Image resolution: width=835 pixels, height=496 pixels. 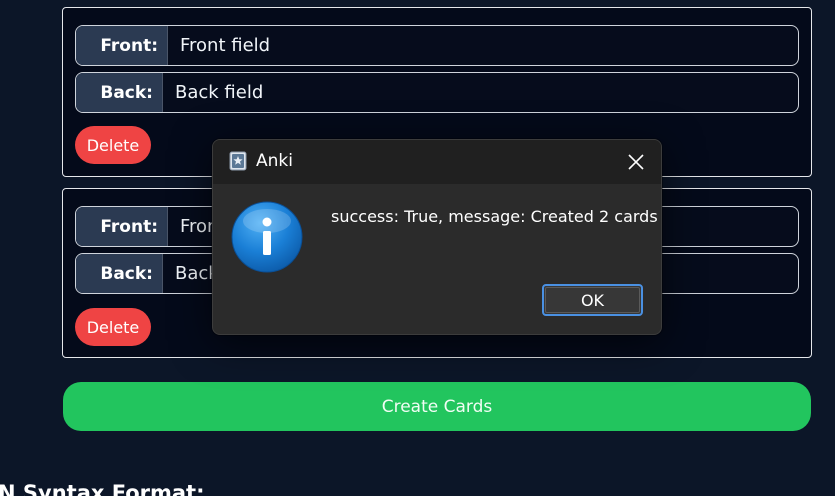 I want to click on dialog-titlebar: Anki, so click(x=437, y=162).